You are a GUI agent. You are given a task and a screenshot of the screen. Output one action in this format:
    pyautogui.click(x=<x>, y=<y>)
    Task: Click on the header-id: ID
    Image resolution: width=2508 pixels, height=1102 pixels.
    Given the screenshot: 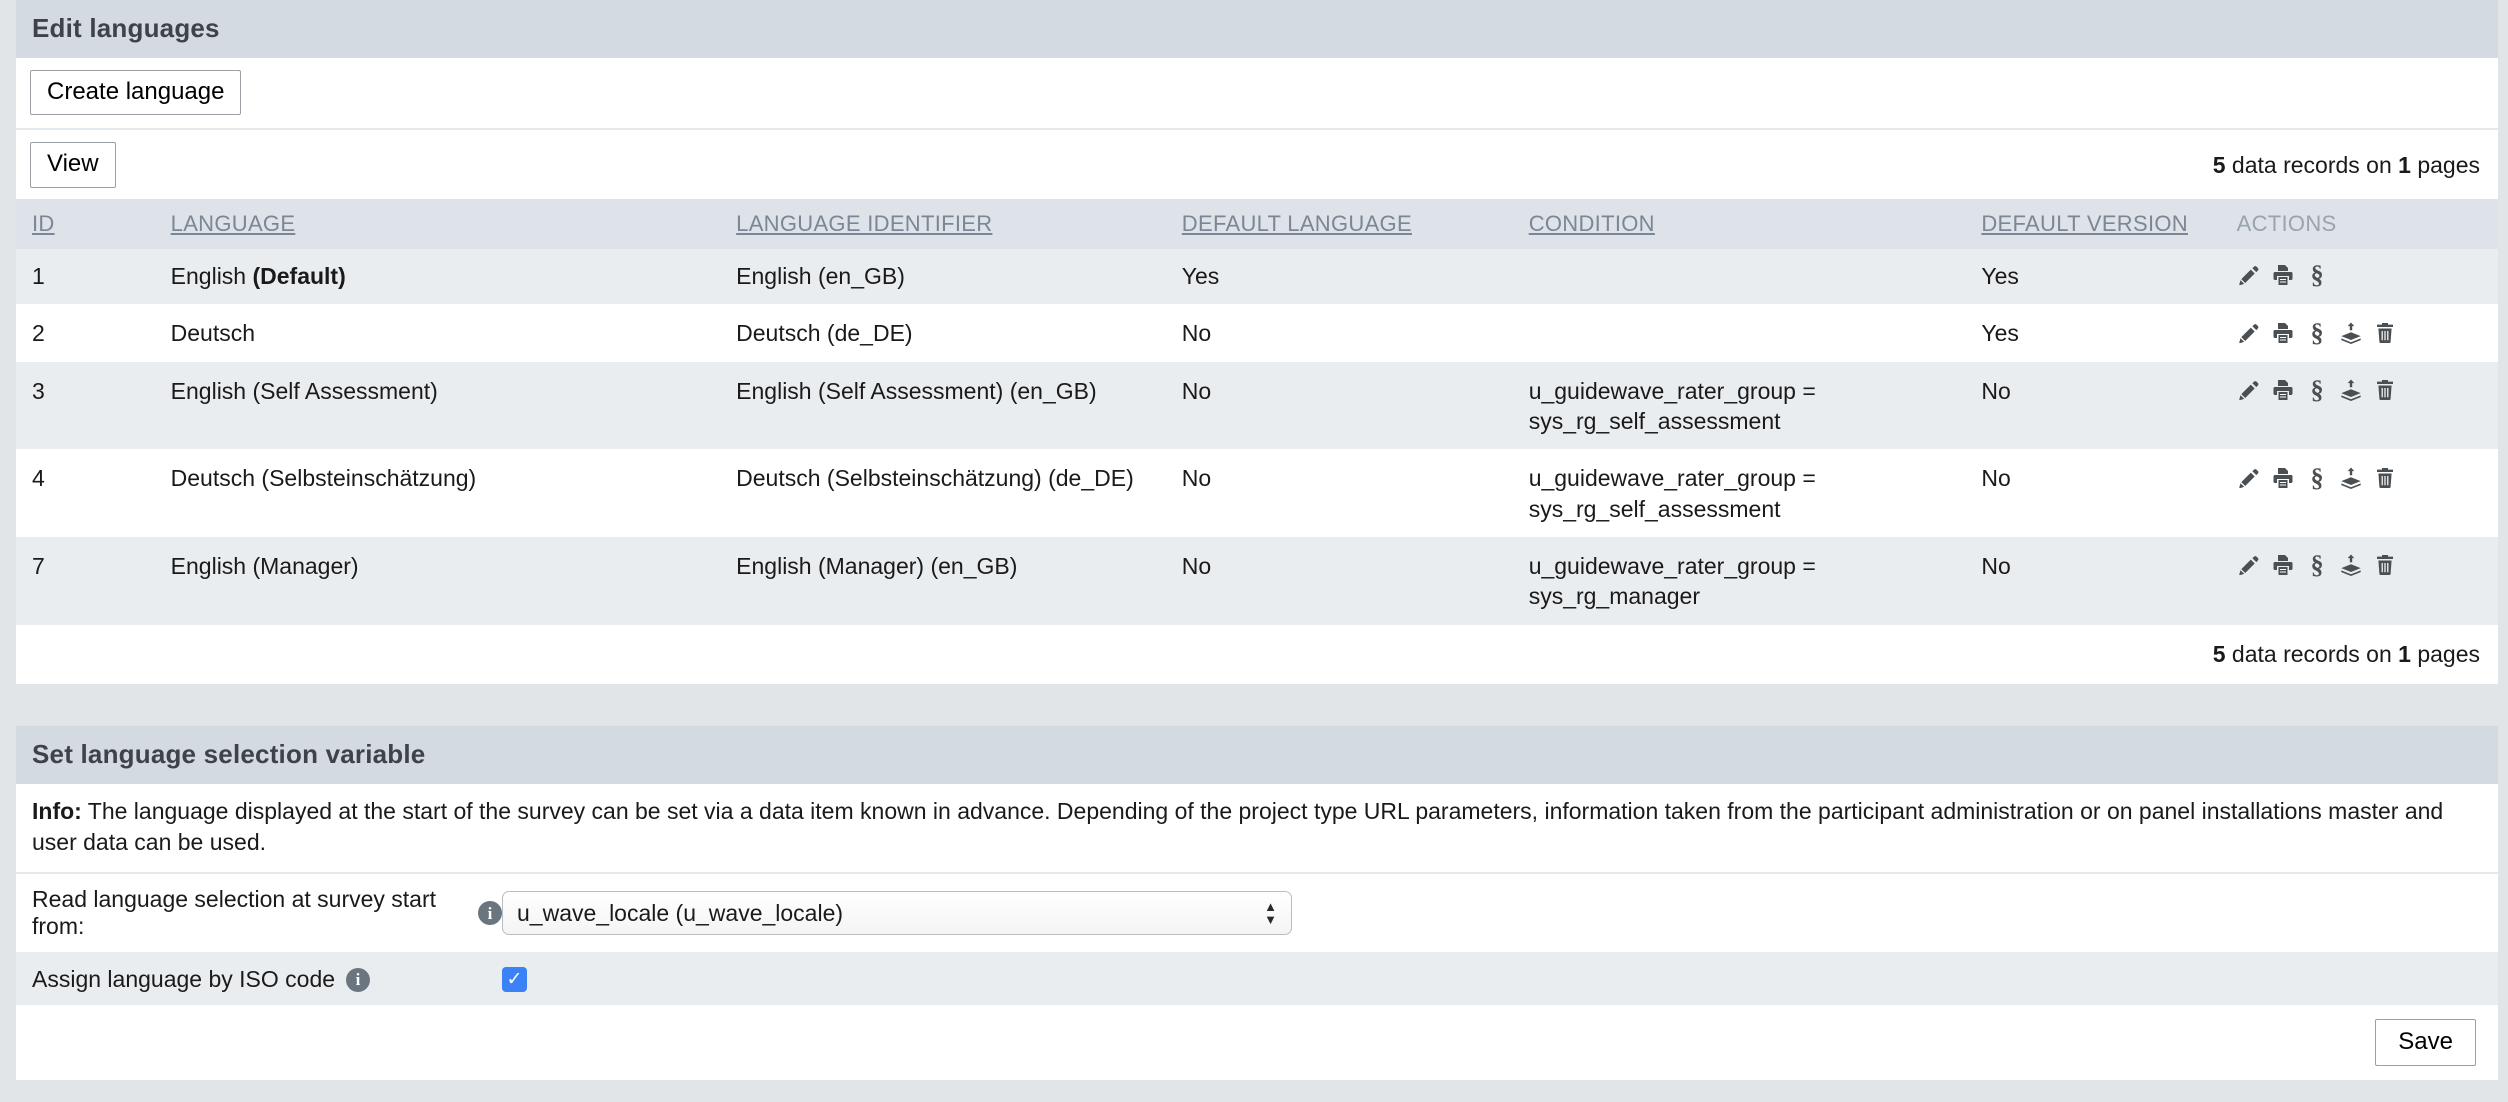 What is the action you would take?
    pyautogui.click(x=89, y=223)
    